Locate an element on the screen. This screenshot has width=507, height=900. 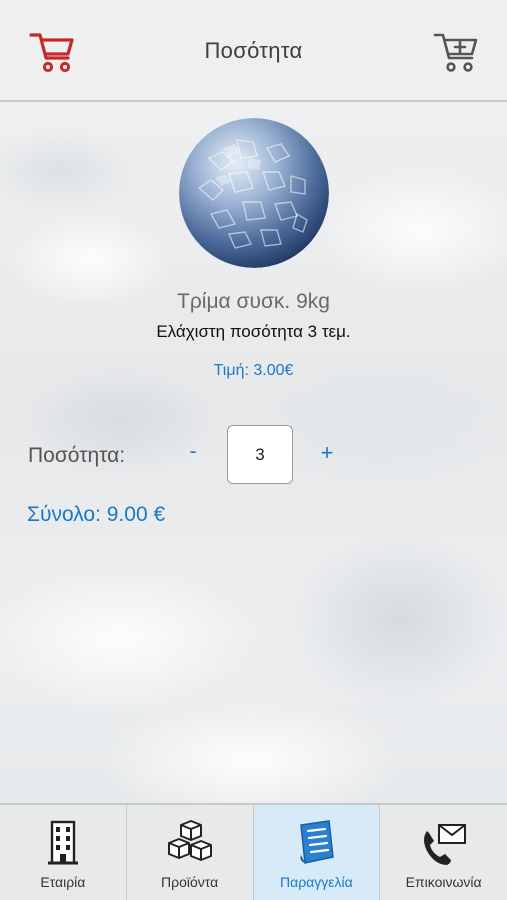
building-icon is located at coordinates (62, 842).